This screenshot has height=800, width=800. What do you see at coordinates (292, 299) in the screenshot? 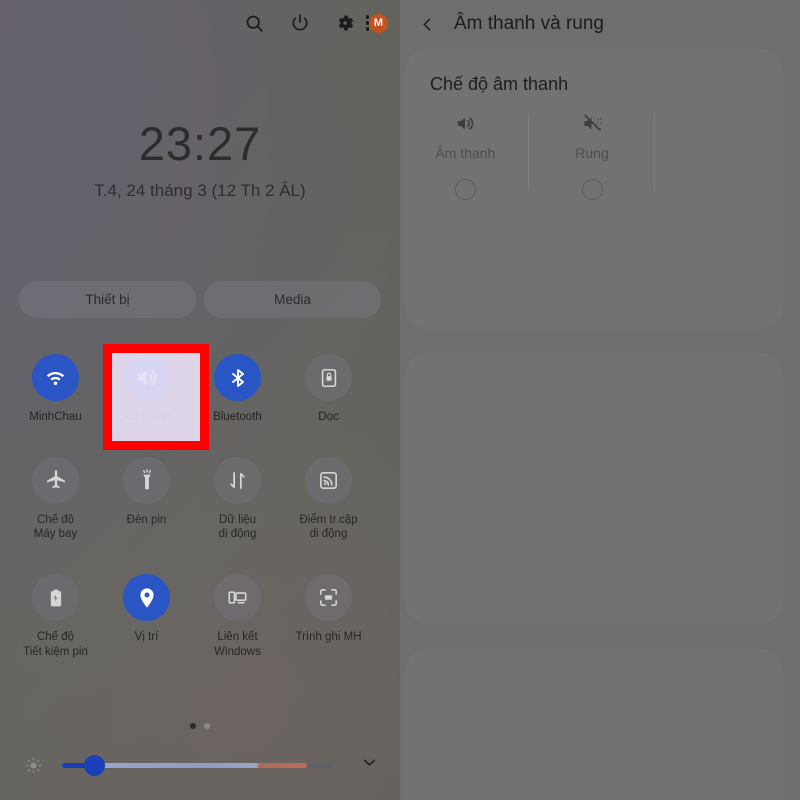
I see `pill-media: Media` at bounding box center [292, 299].